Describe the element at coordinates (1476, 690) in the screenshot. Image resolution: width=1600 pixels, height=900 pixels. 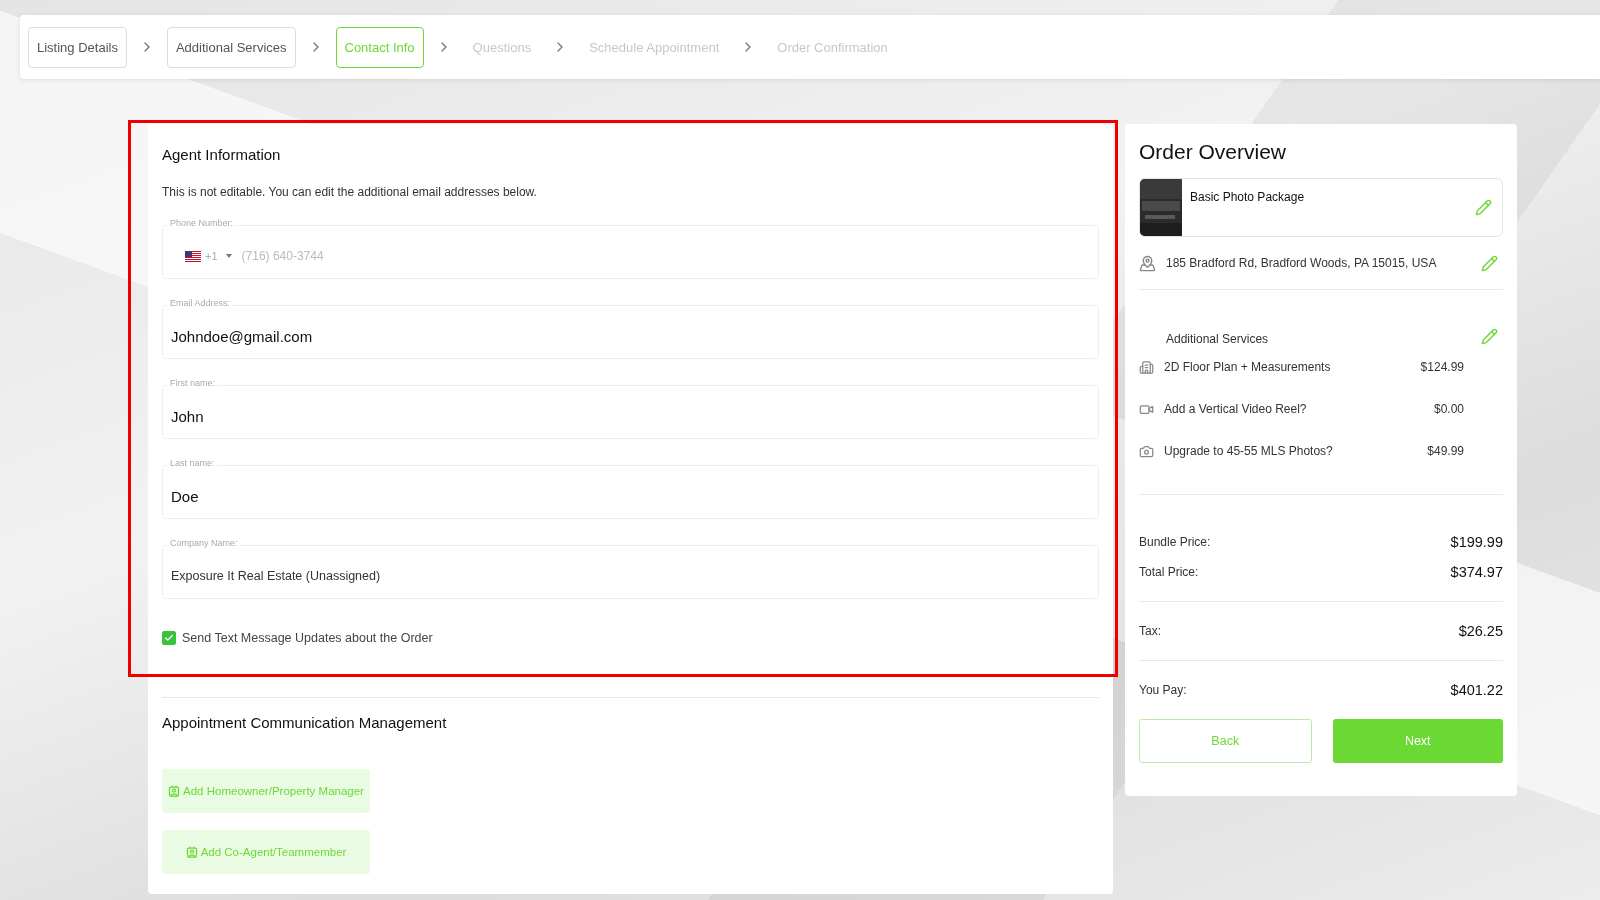
I see `total-value: $401.22` at that location.